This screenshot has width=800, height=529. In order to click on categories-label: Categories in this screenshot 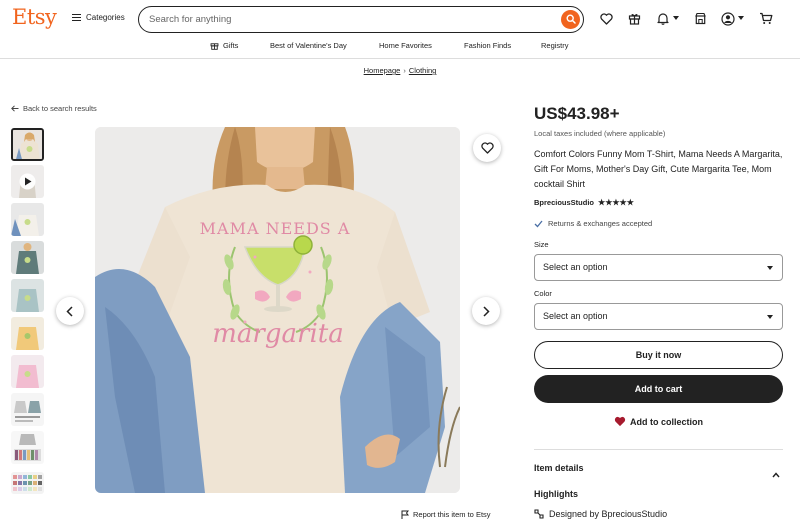, I will do `click(105, 17)`.